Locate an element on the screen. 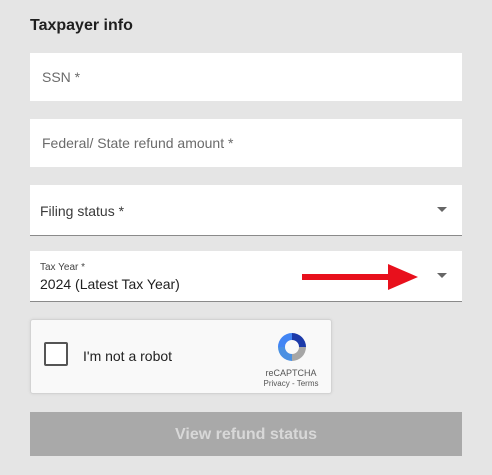 The image size is (492, 475). arrow-head is located at coordinates (403, 277).